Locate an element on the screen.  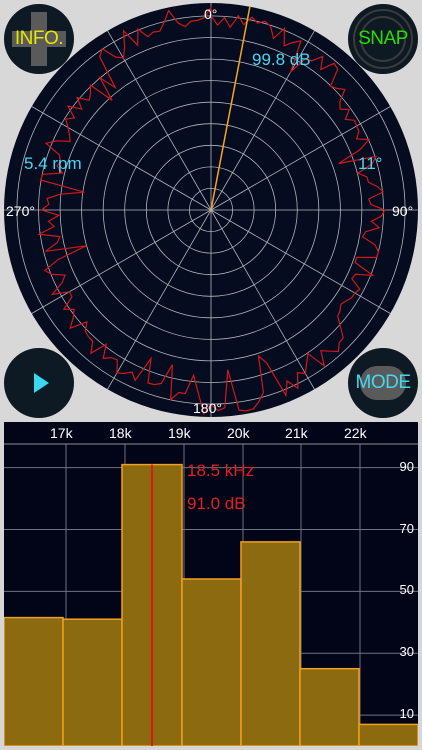
rpm-readout: 5.4 rpm is located at coordinates (53, 163).